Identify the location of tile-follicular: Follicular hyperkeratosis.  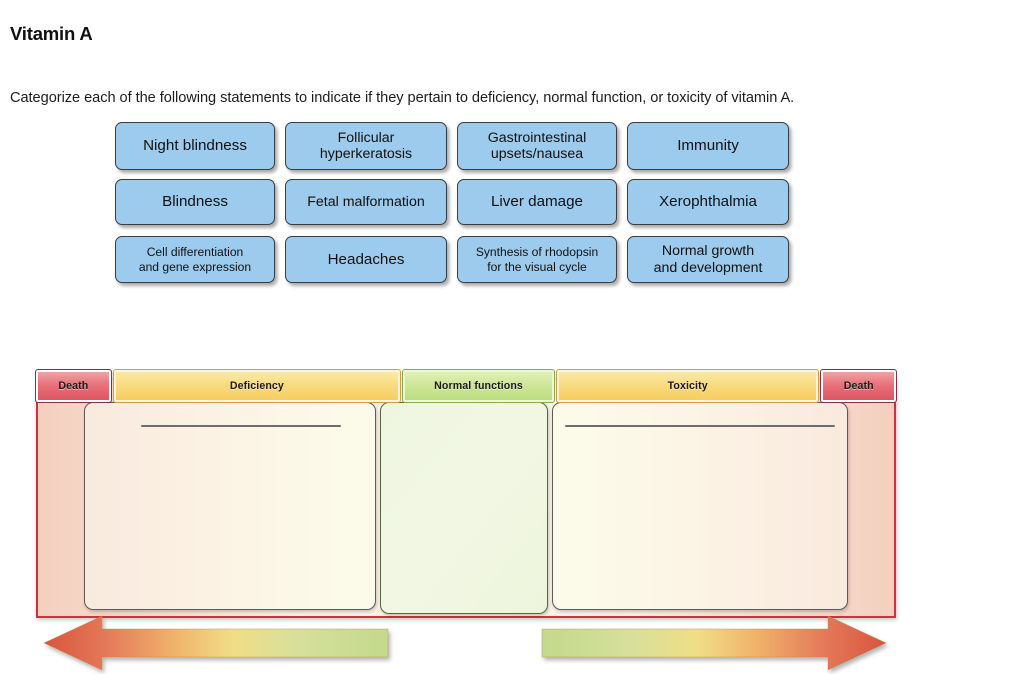
(366, 146).